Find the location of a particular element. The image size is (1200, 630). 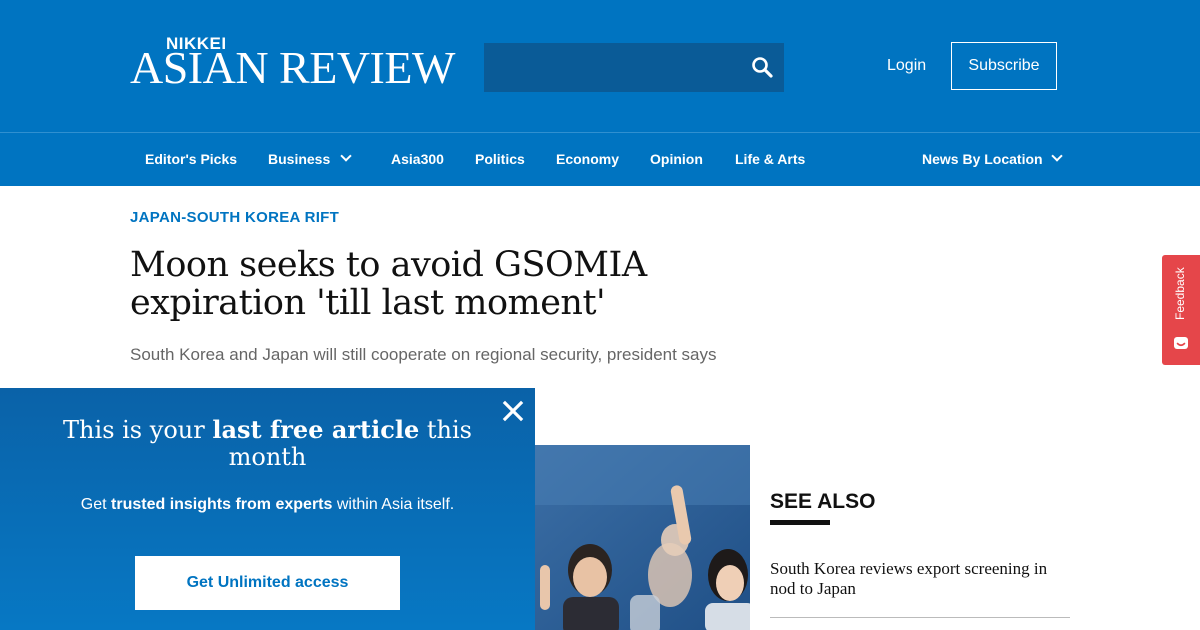

paywall-sub-post: within Asia itself. is located at coordinates (393, 504).